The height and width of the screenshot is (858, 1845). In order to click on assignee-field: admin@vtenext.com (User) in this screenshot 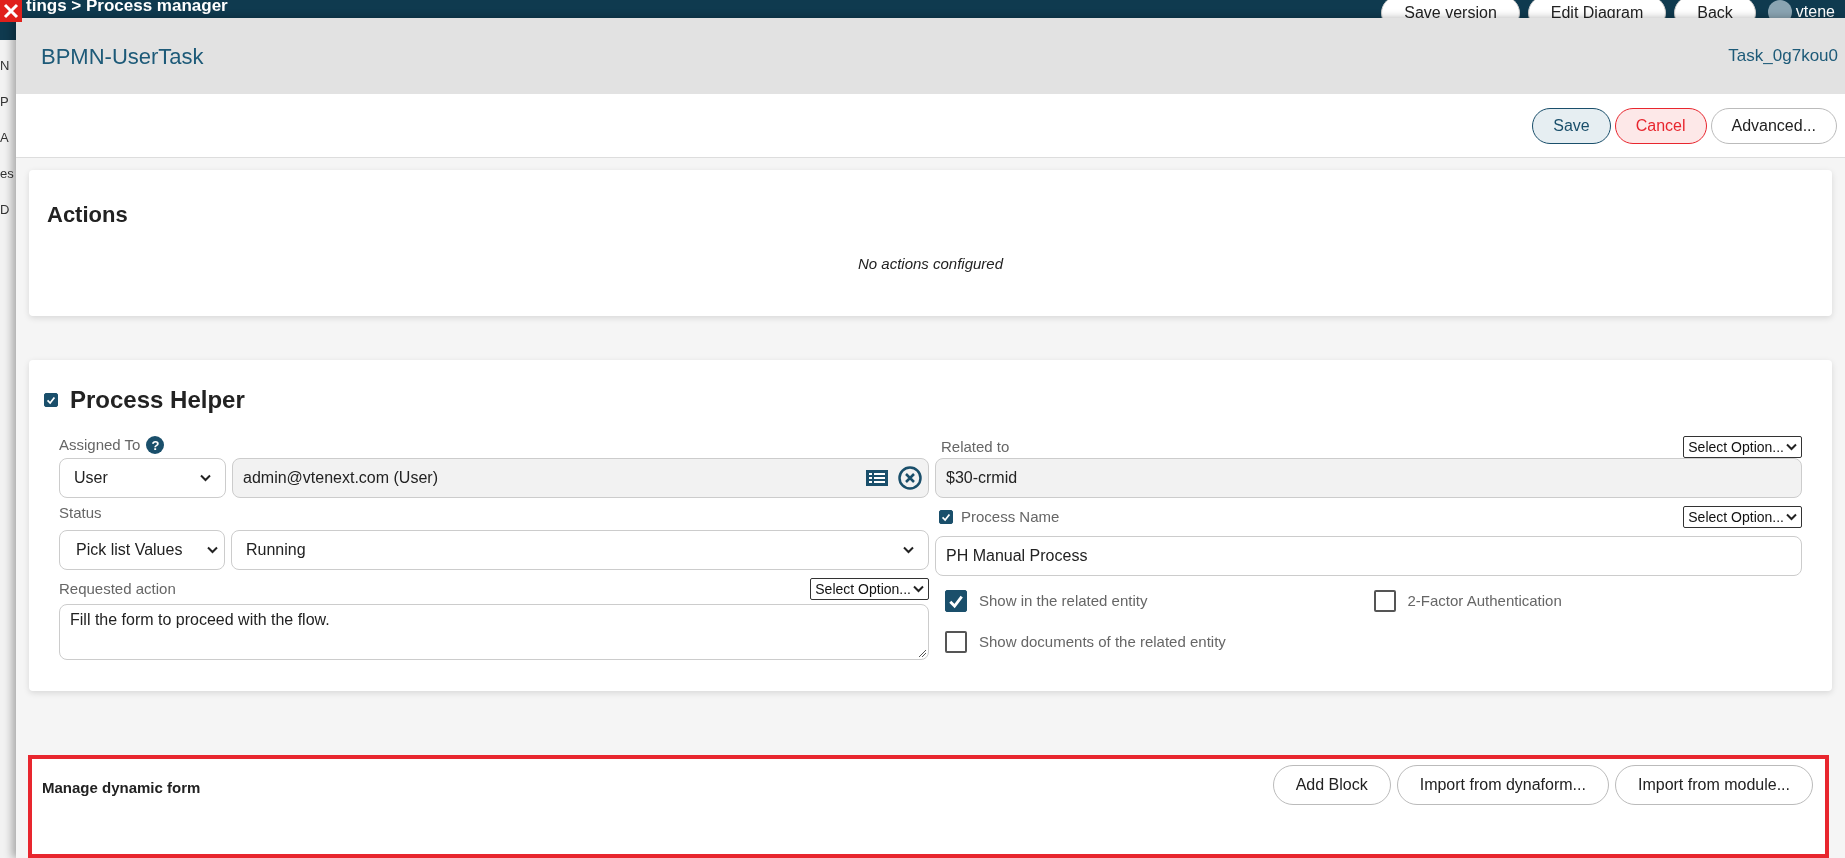, I will do `click(580, 478)`.